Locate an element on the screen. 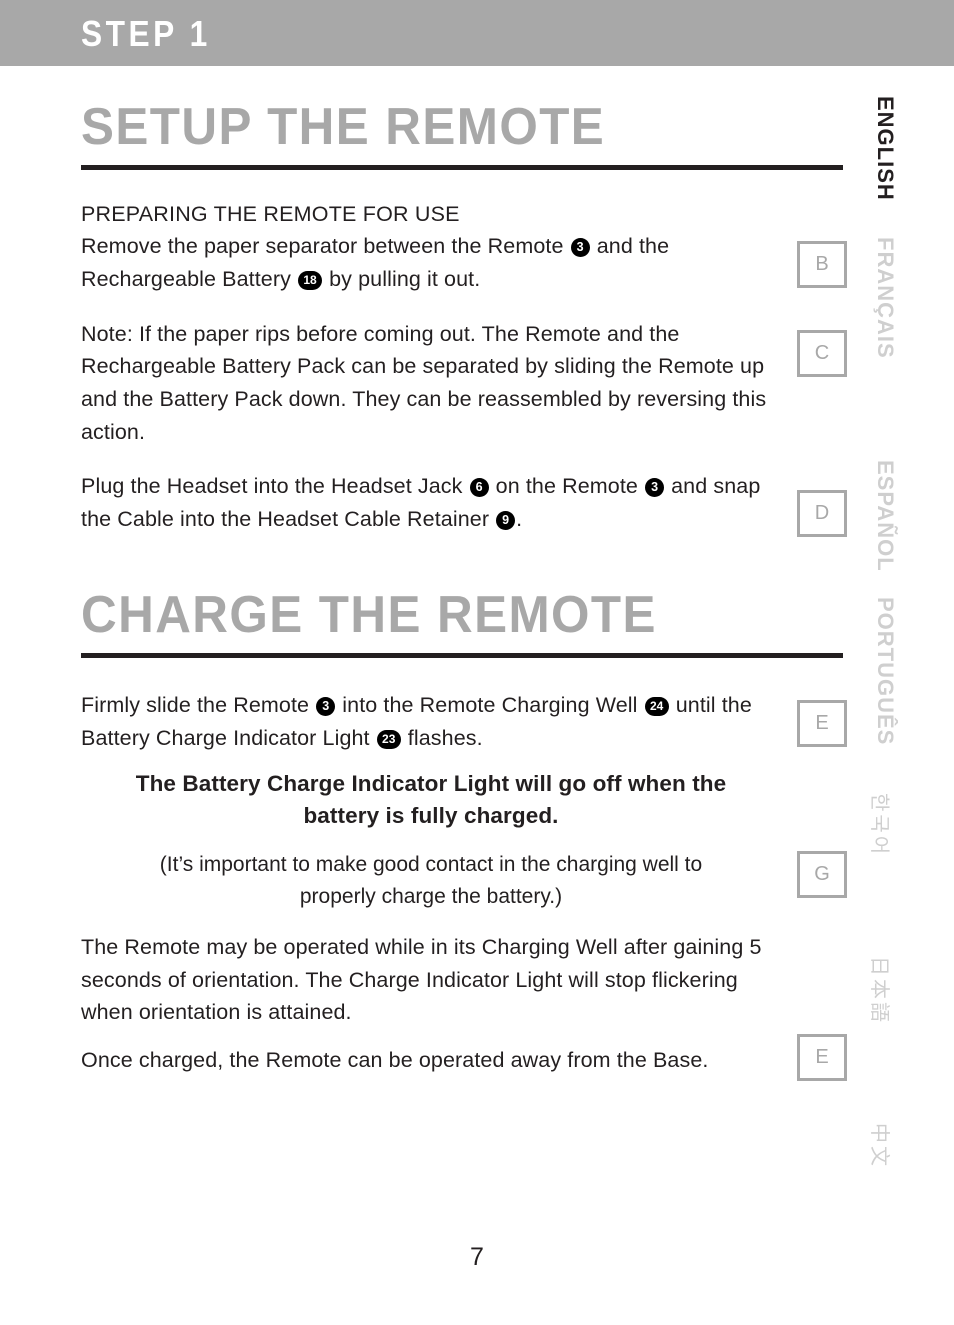  text-fragment: Plug the Headset into the Headset Jack is located at coordinates (275, 486).